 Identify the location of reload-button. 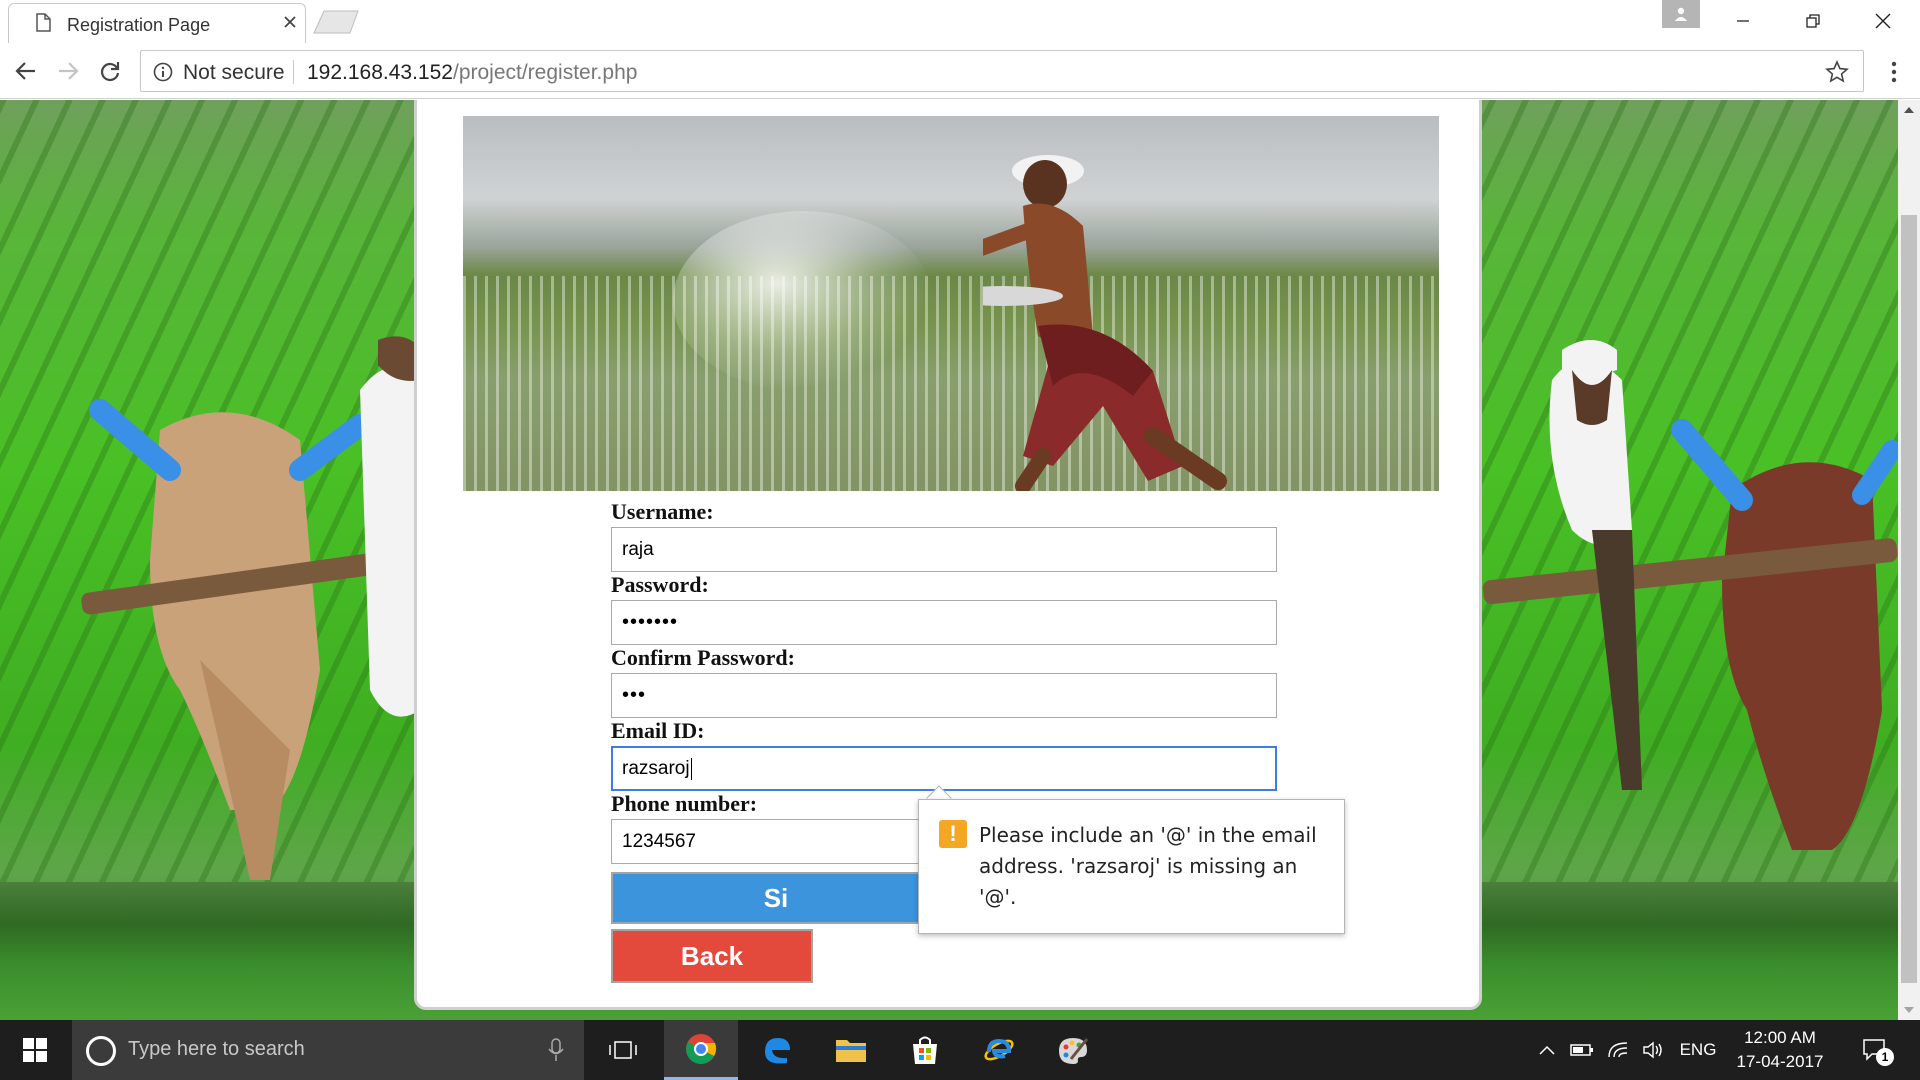
(110, 71).